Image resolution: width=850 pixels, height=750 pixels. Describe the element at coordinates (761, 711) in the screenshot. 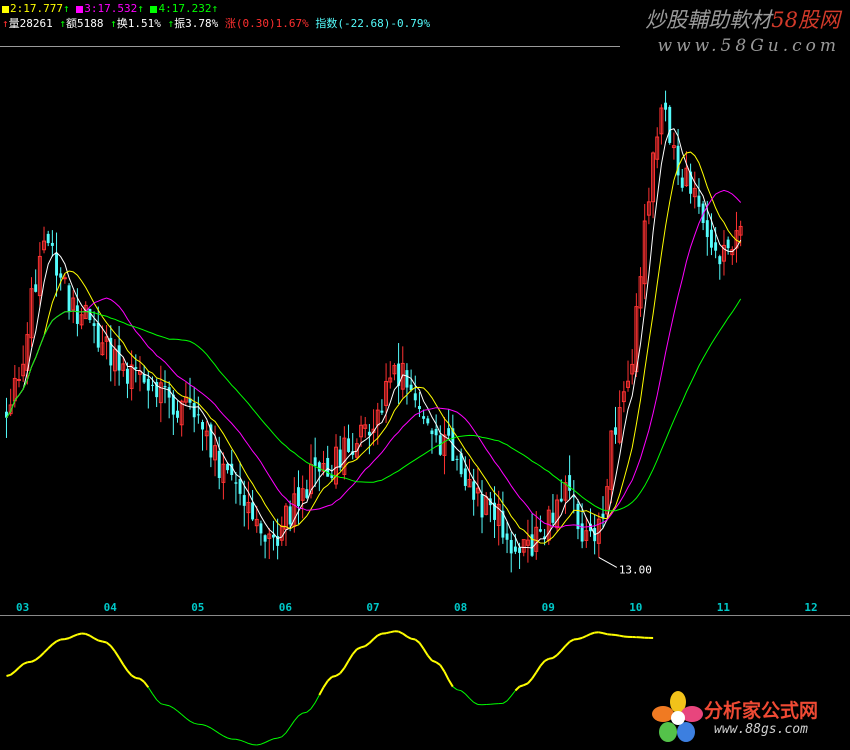

I see `watermark-bottom-brand: 分析家公式网` at that location.